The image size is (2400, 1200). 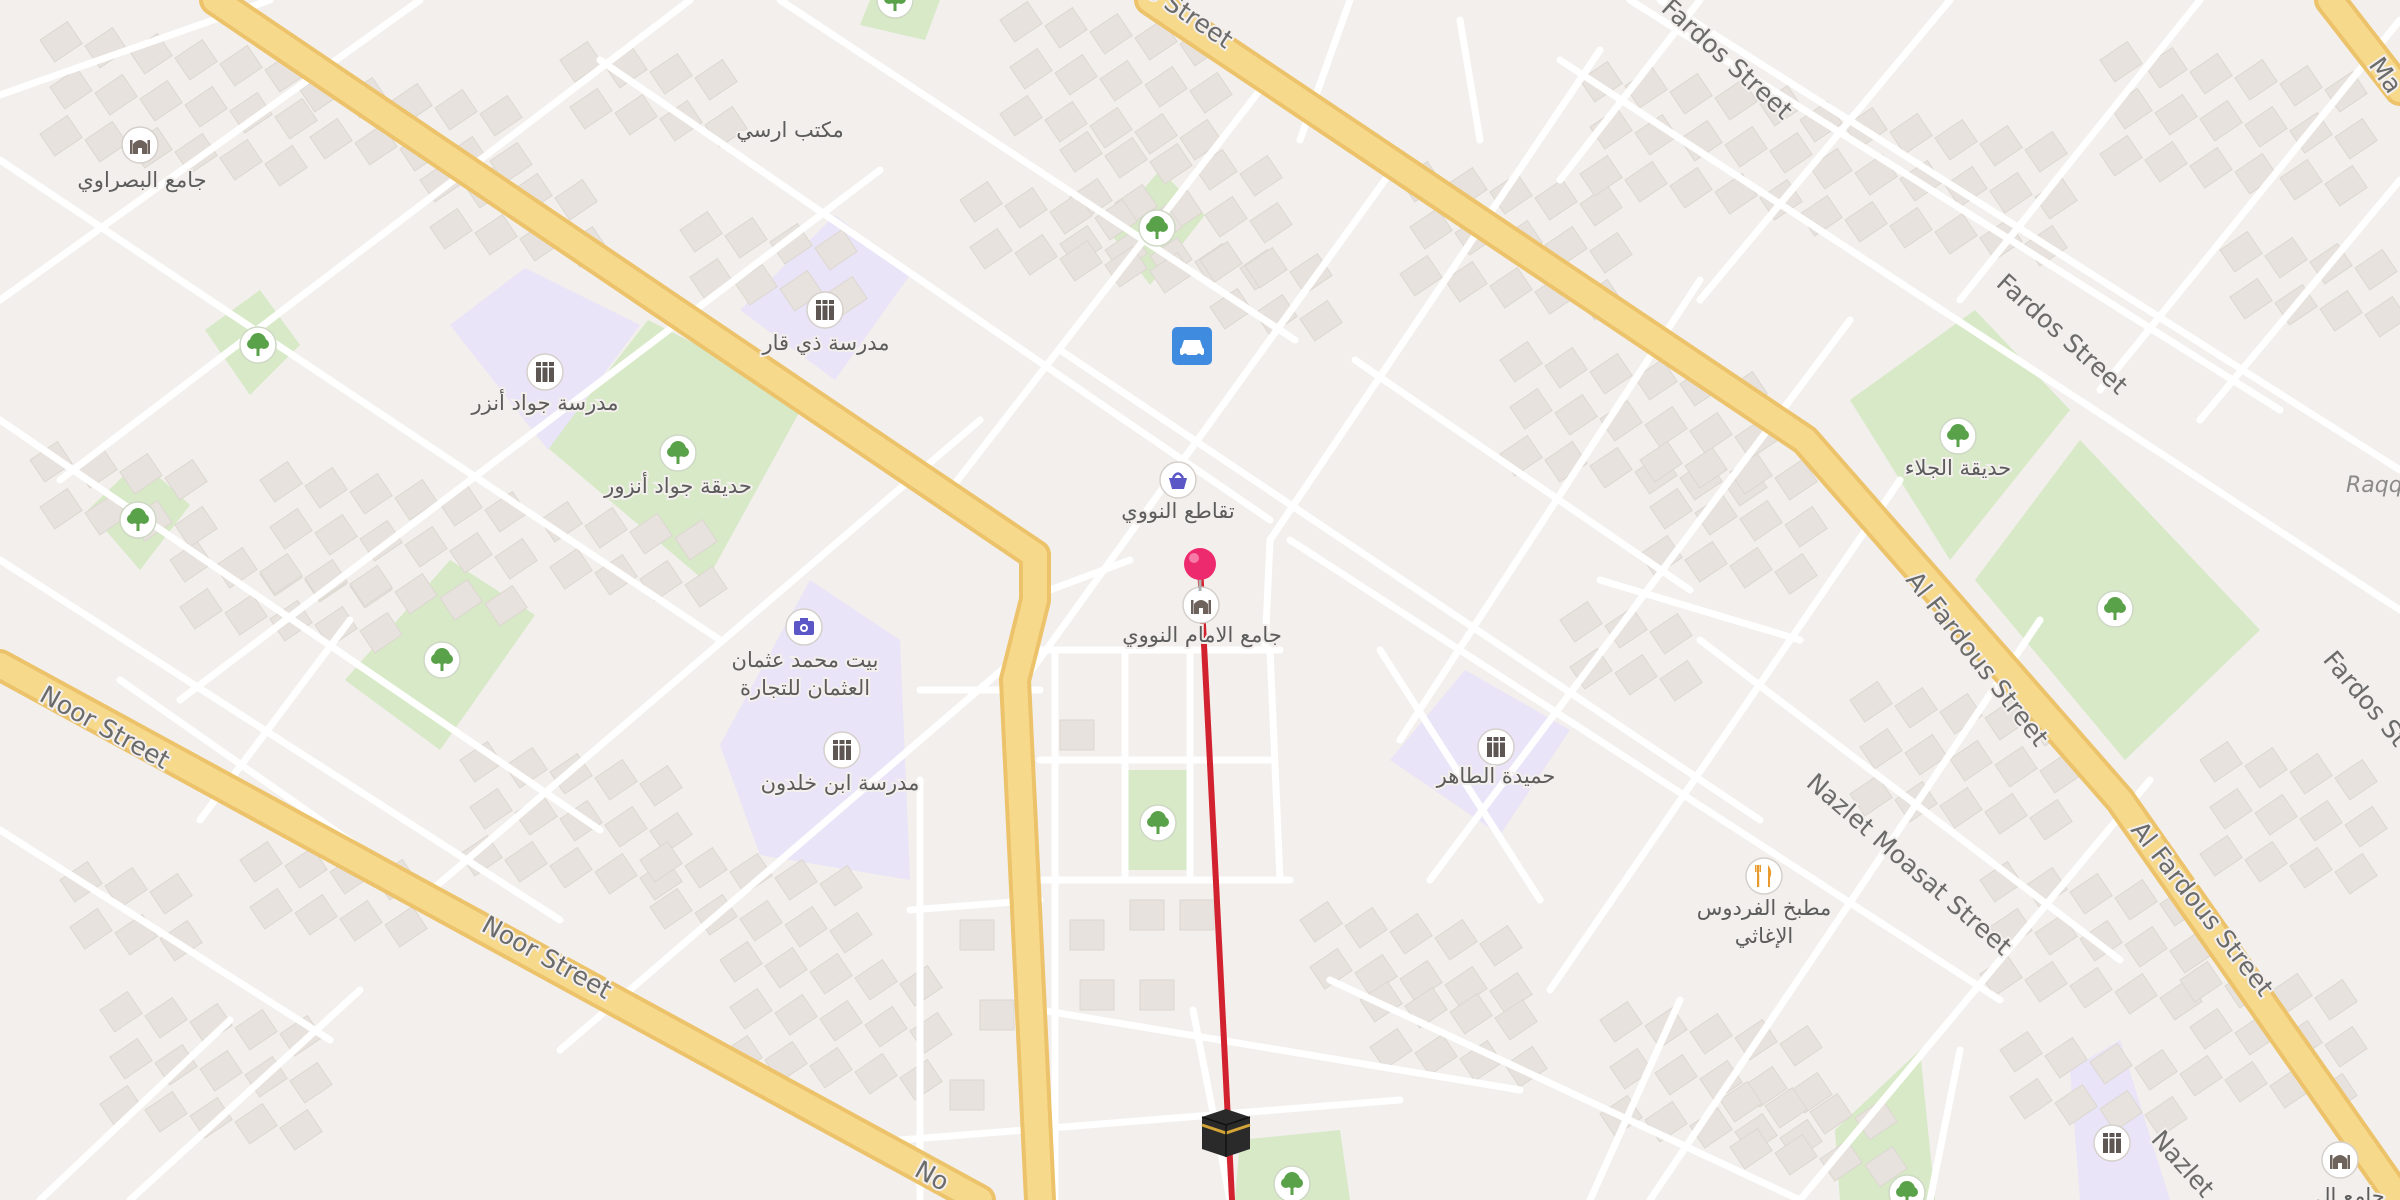 What do you see at coordinates (840, 783) in the screenshot?
I see `place-label-school-khaldun: مدرسة ابن خلدون` at bounding box center [840, 783].